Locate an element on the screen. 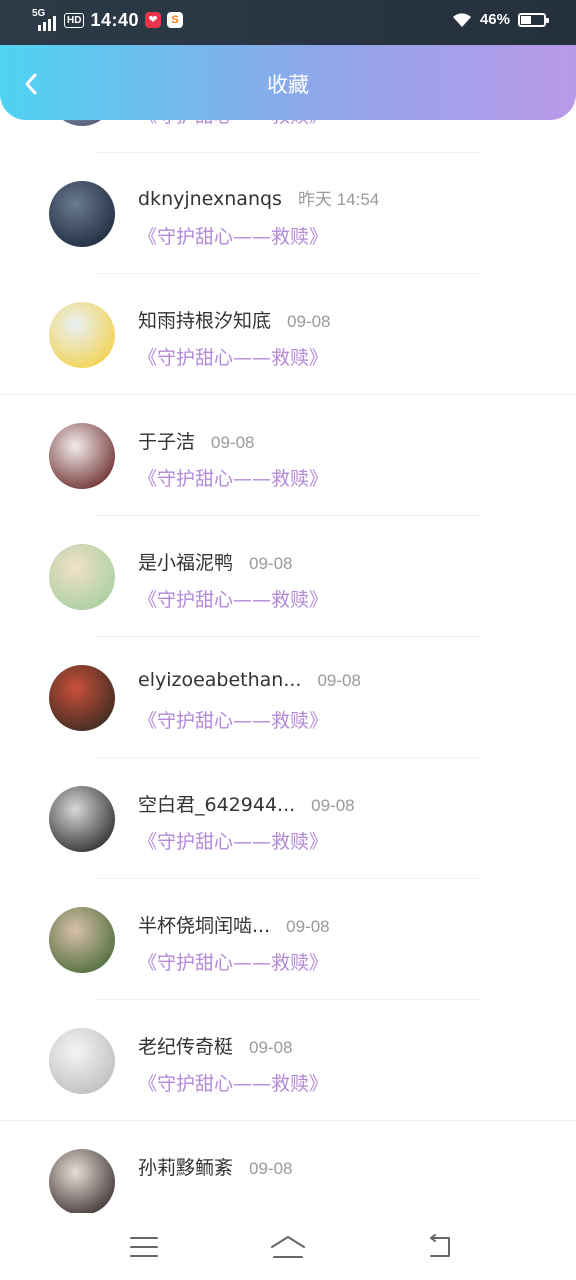 This screenshot has height=1280, width=576. name-line: 知雨持根汐知底 09-08 is located at coordinates (234, 319).